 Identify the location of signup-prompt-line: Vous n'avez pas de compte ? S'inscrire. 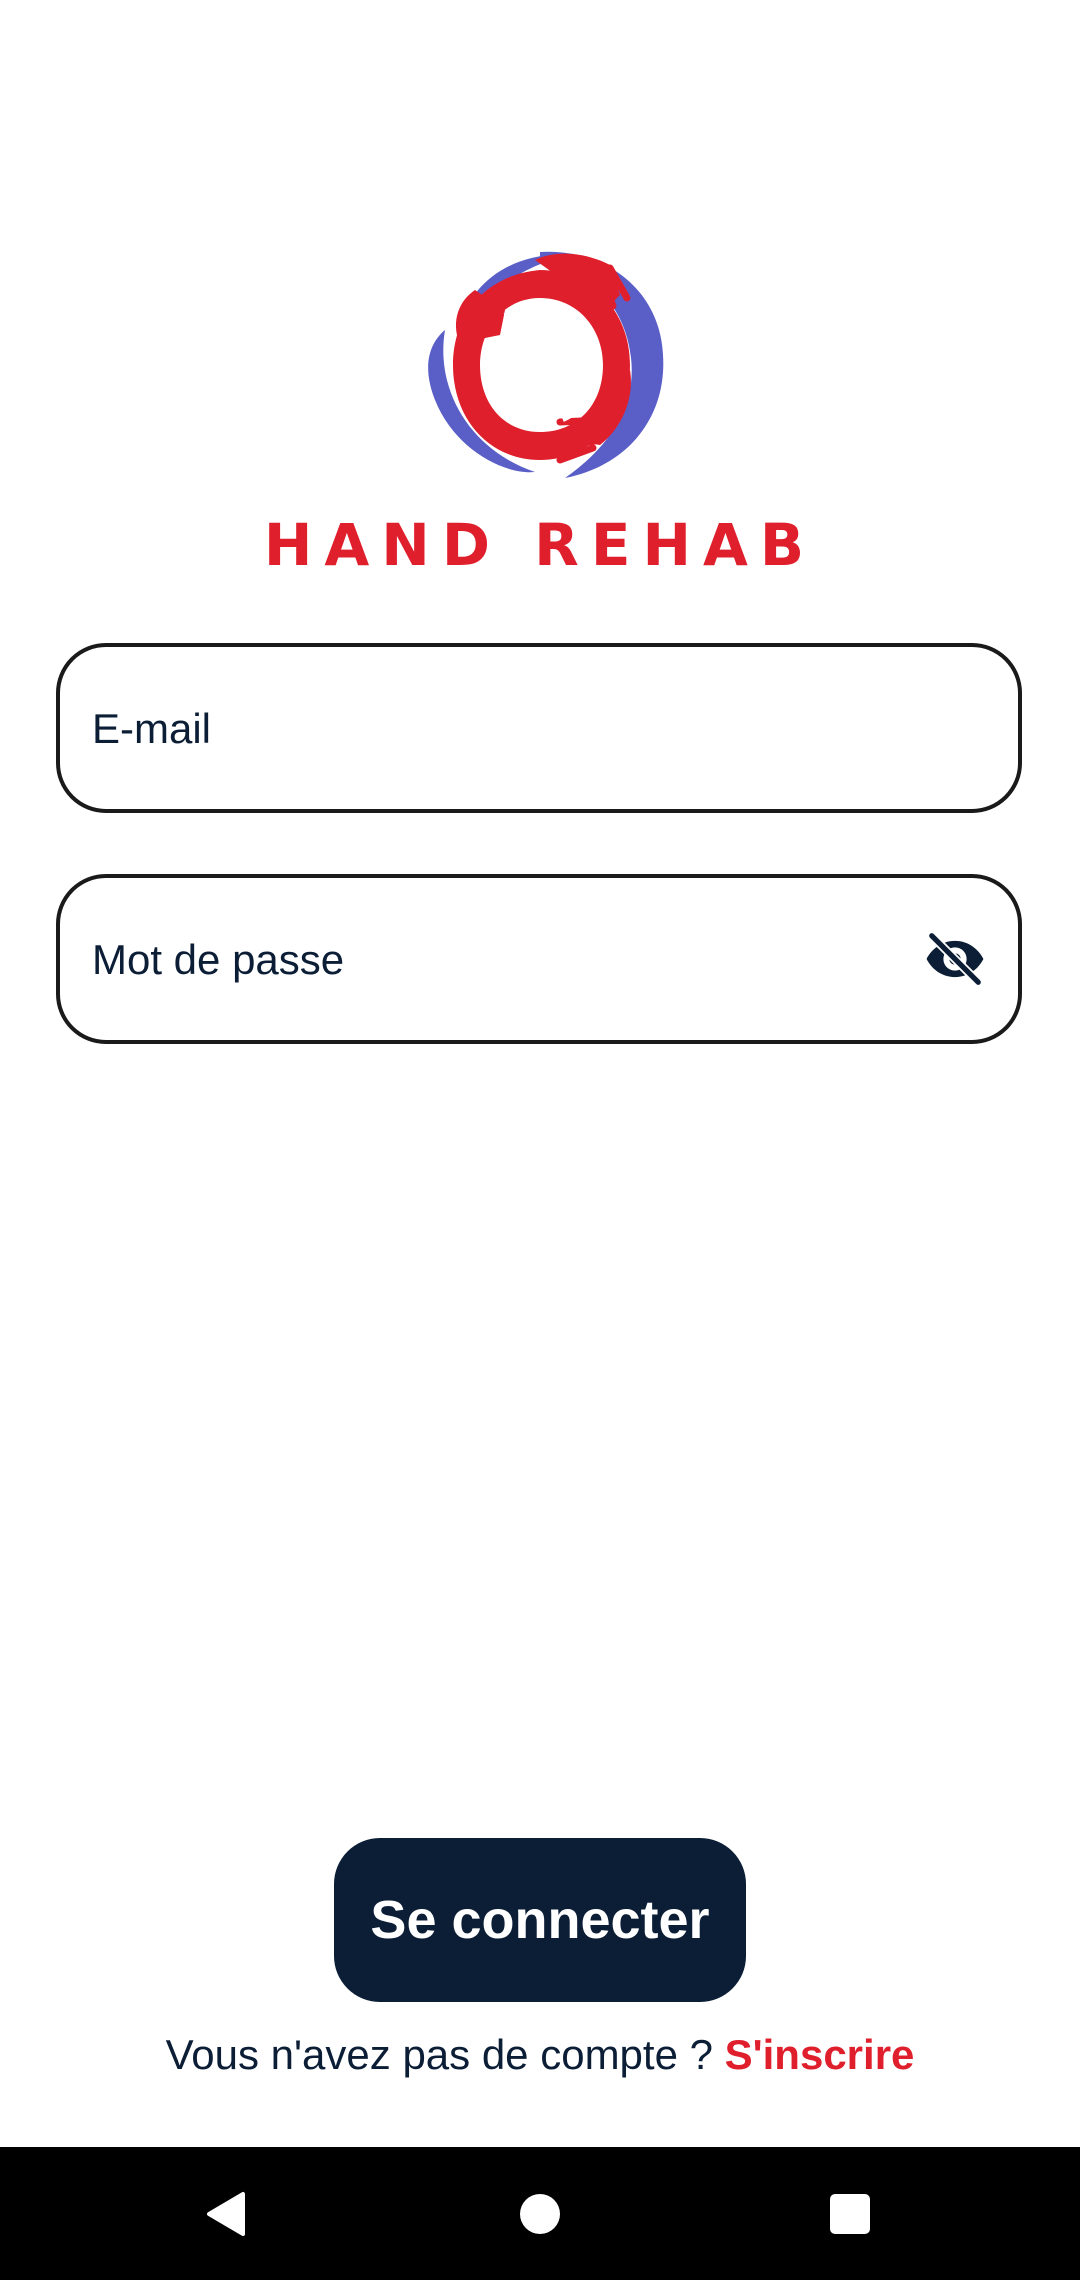
(540, 2055).